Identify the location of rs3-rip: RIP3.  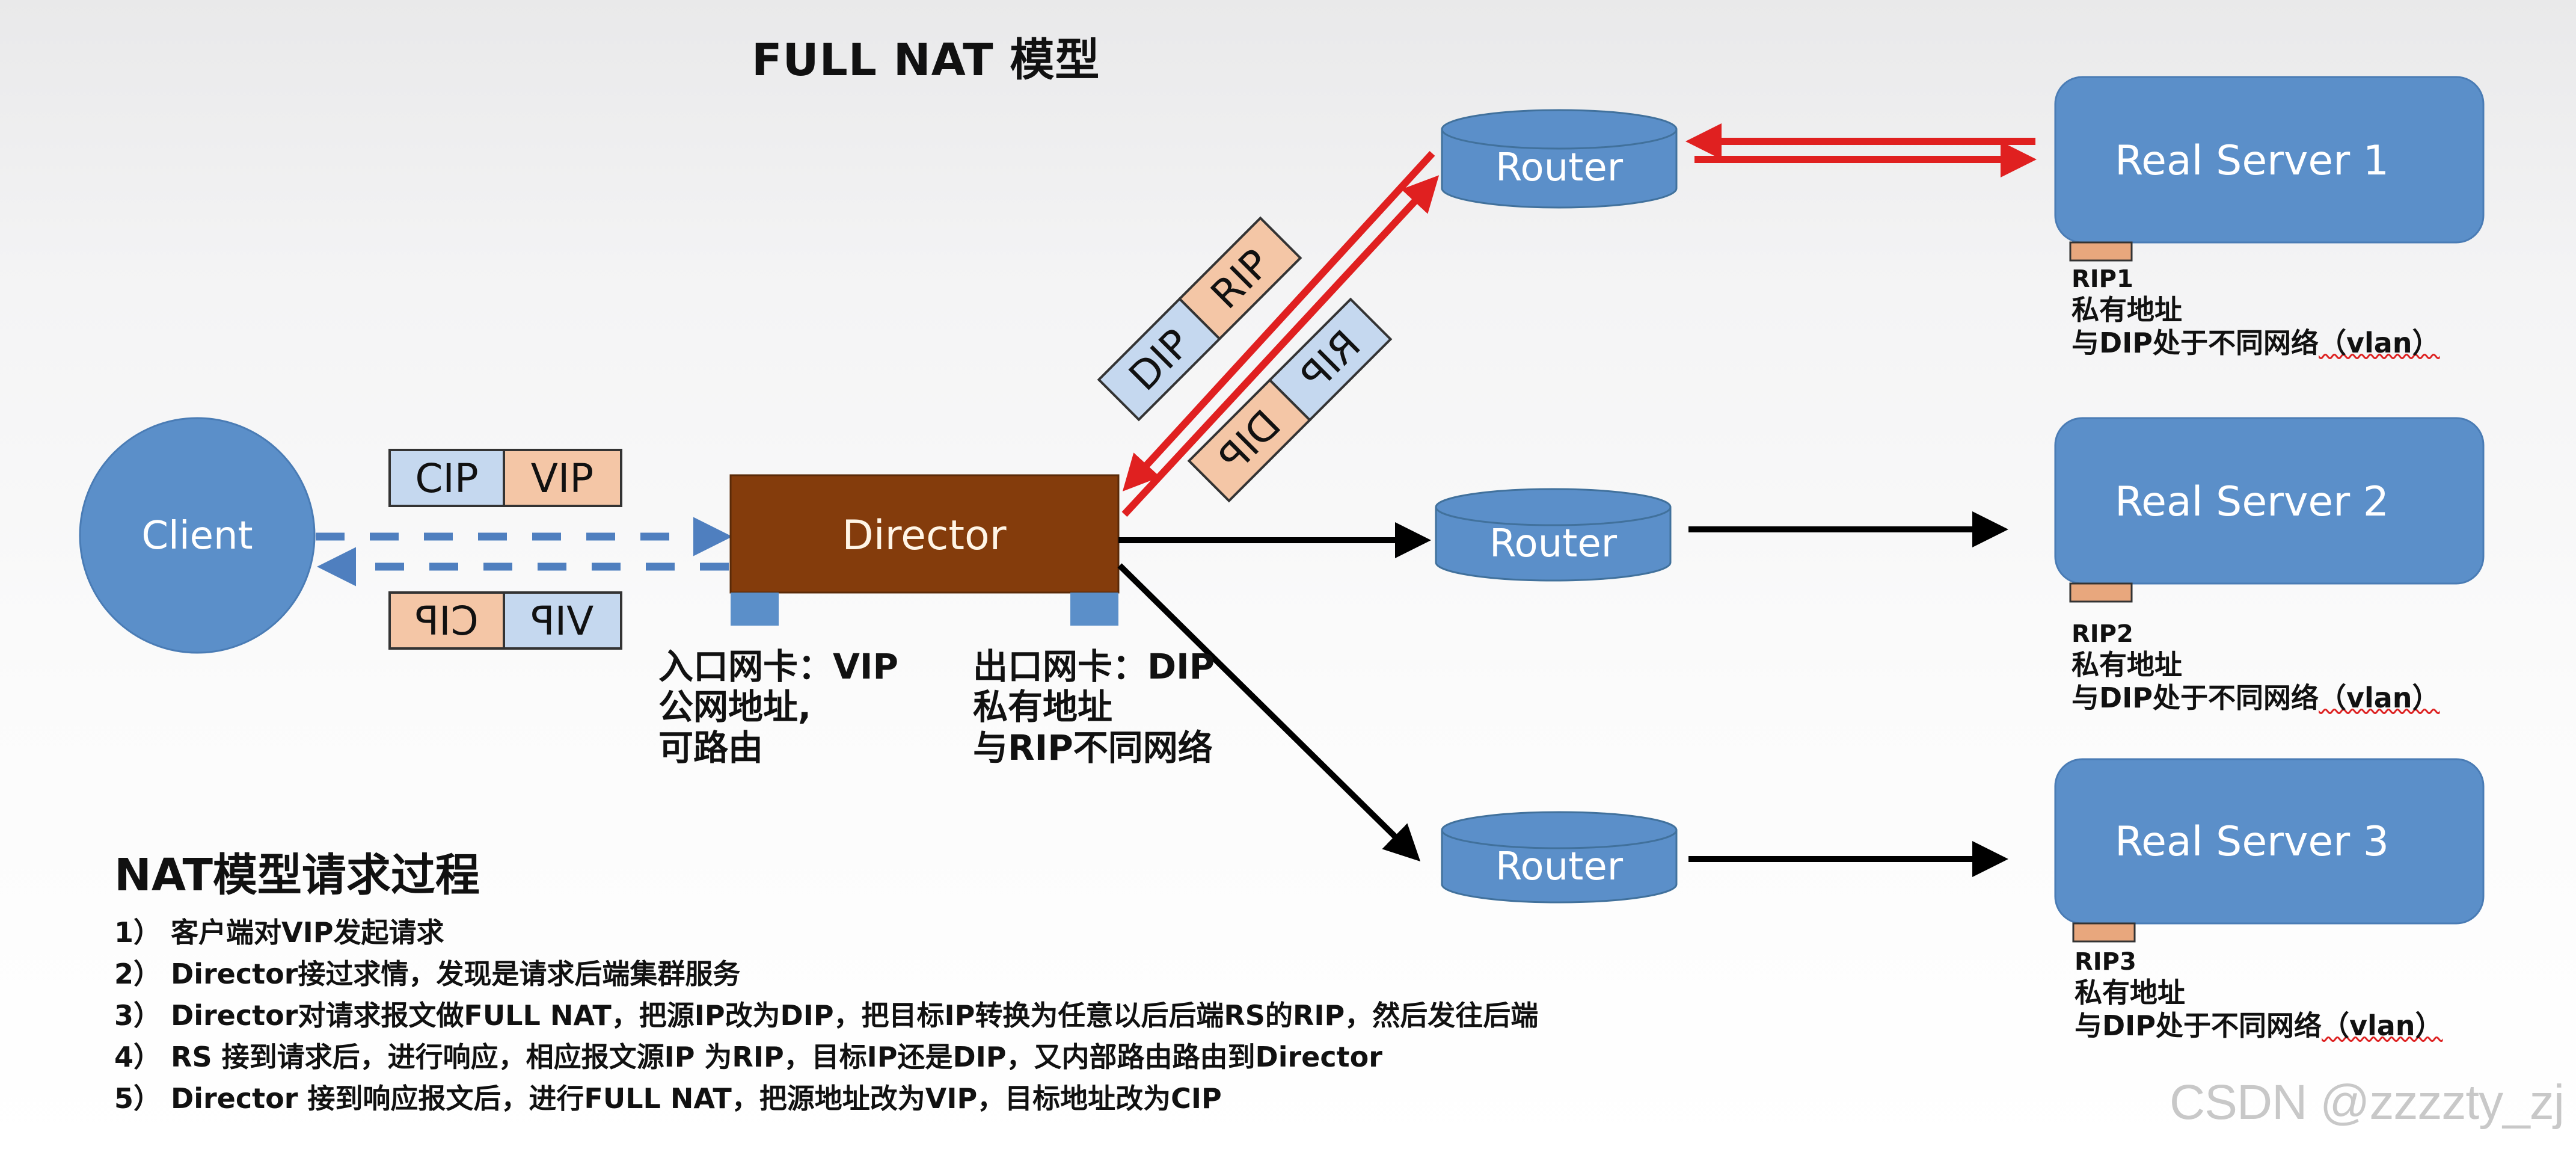
(2105, 962).